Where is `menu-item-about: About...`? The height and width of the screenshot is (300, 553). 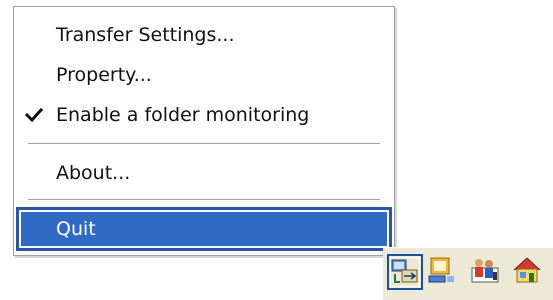 menu-item-about: About... is located at coordinates (204, 173).